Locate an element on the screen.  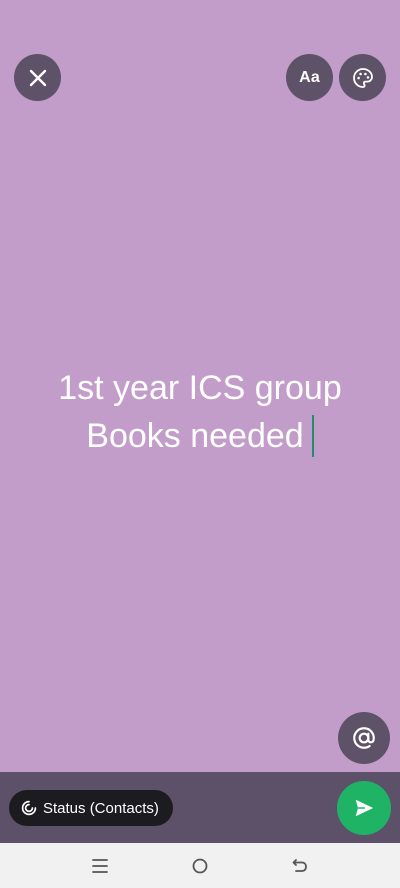
text-caret is located at coordinates (312, 436).